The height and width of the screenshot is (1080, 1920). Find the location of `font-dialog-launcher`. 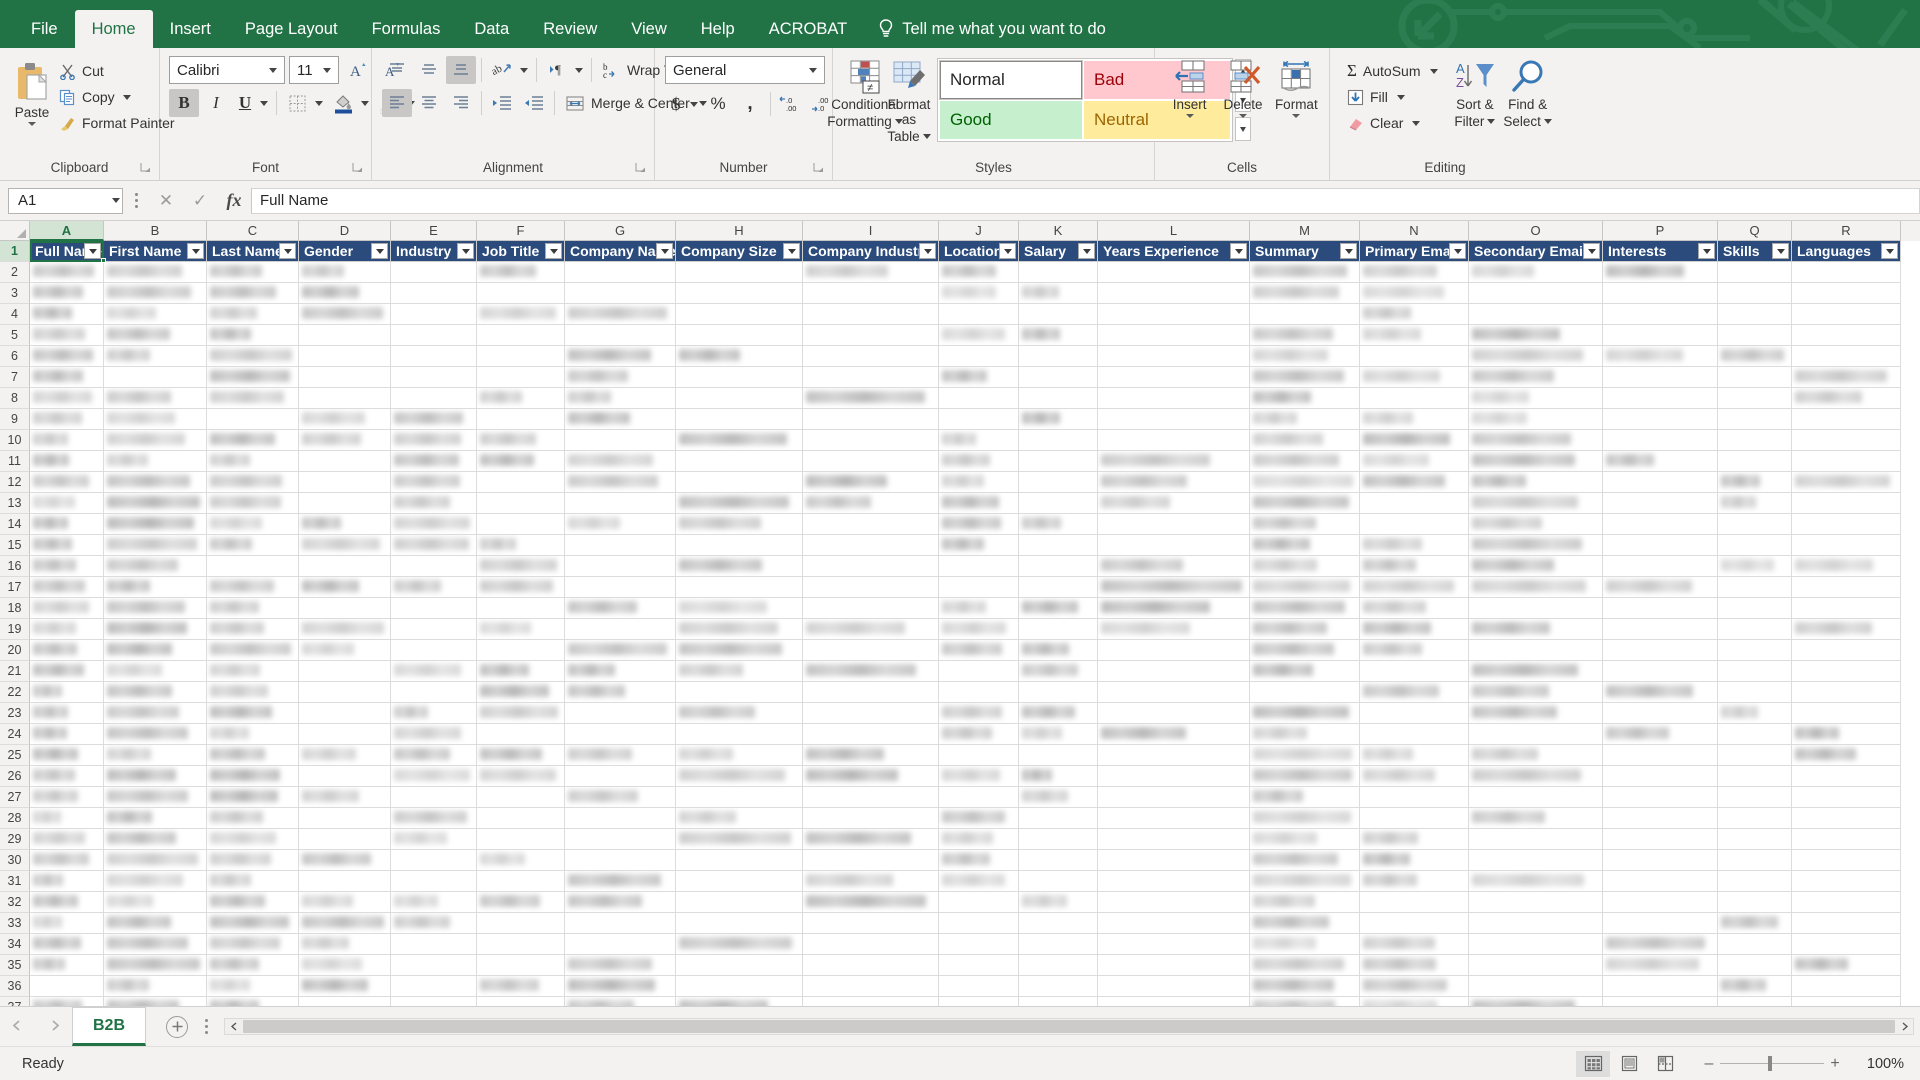

font-dialog-launcher is located at coordinates (357, 166).